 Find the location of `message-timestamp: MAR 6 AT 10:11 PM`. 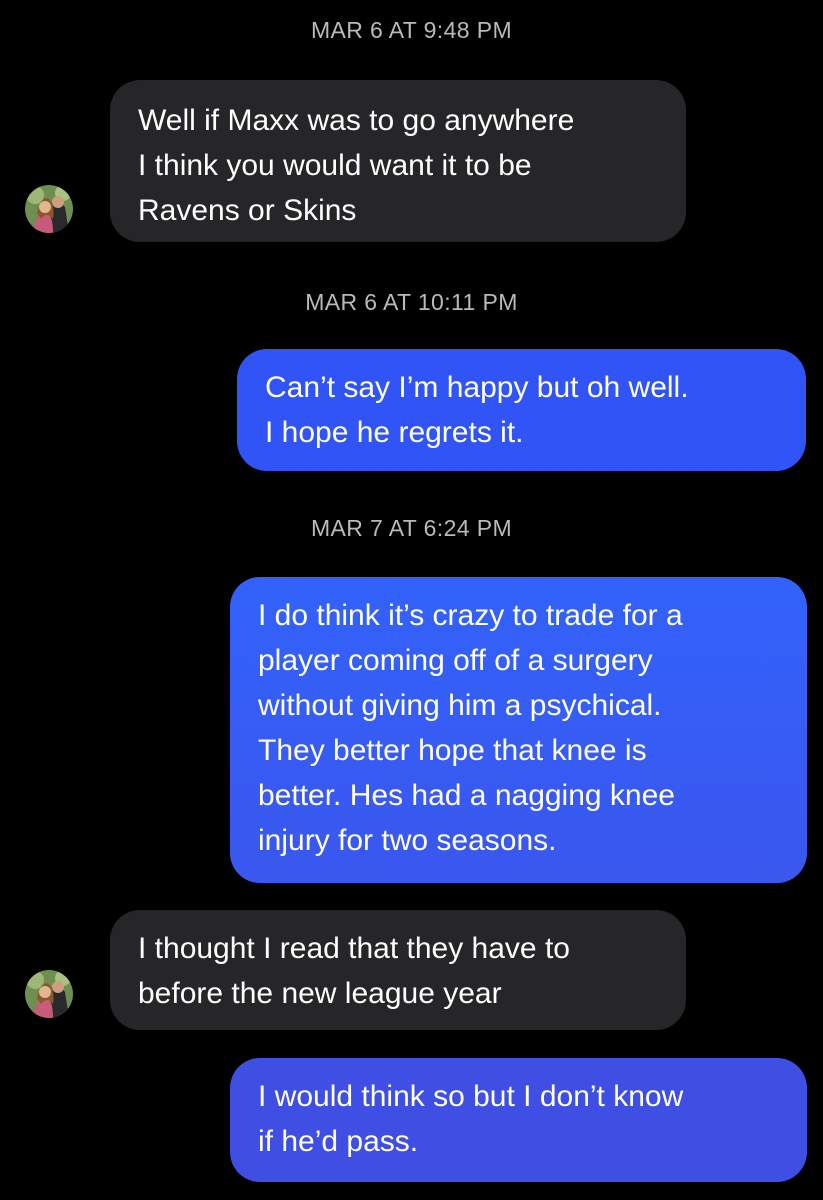

message-timestamp: MAR 6 AT 10:11 PM is located at coordinates (411, 302).